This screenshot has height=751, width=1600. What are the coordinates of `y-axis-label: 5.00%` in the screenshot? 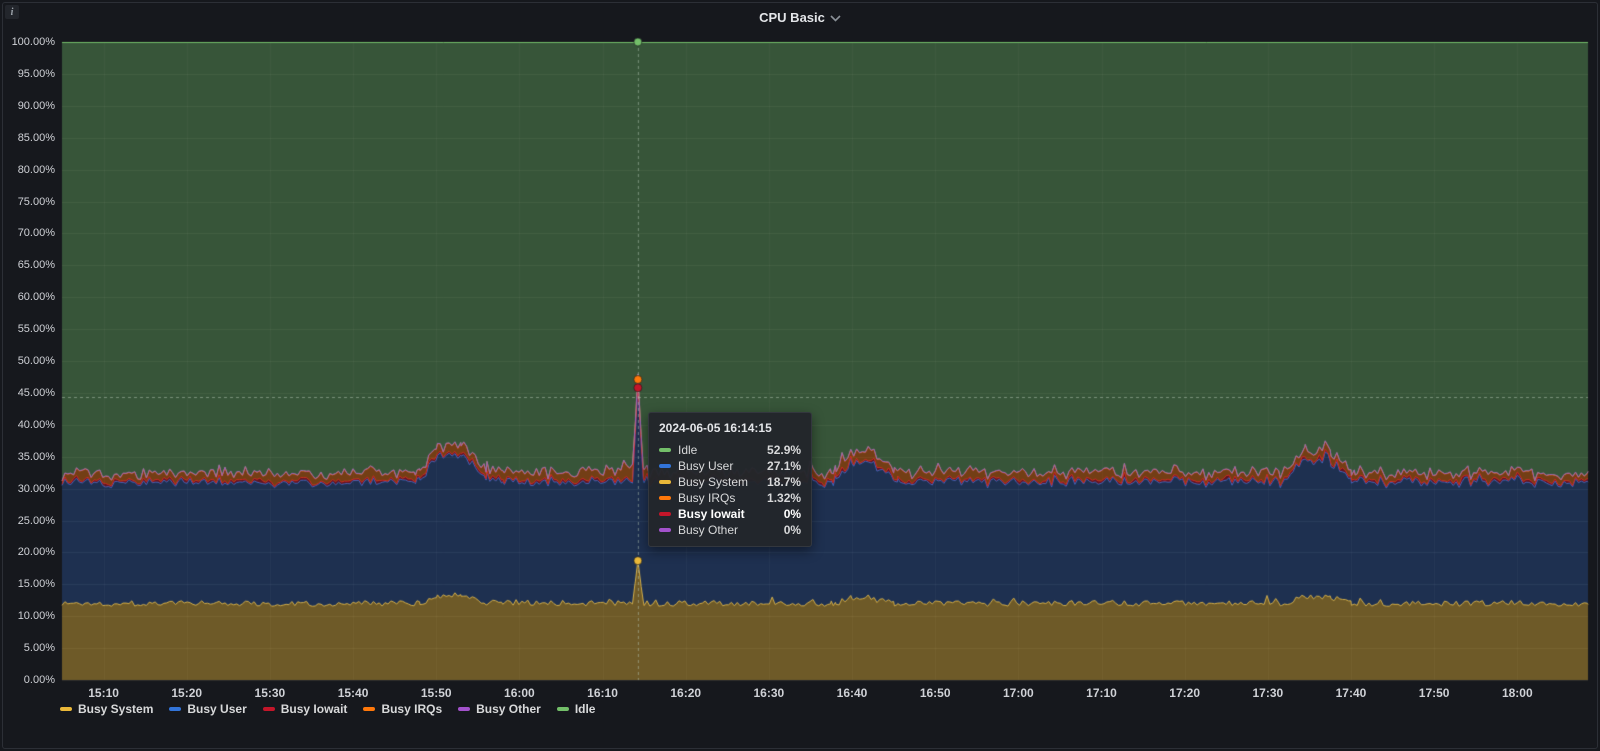 It's located at (39, 648).